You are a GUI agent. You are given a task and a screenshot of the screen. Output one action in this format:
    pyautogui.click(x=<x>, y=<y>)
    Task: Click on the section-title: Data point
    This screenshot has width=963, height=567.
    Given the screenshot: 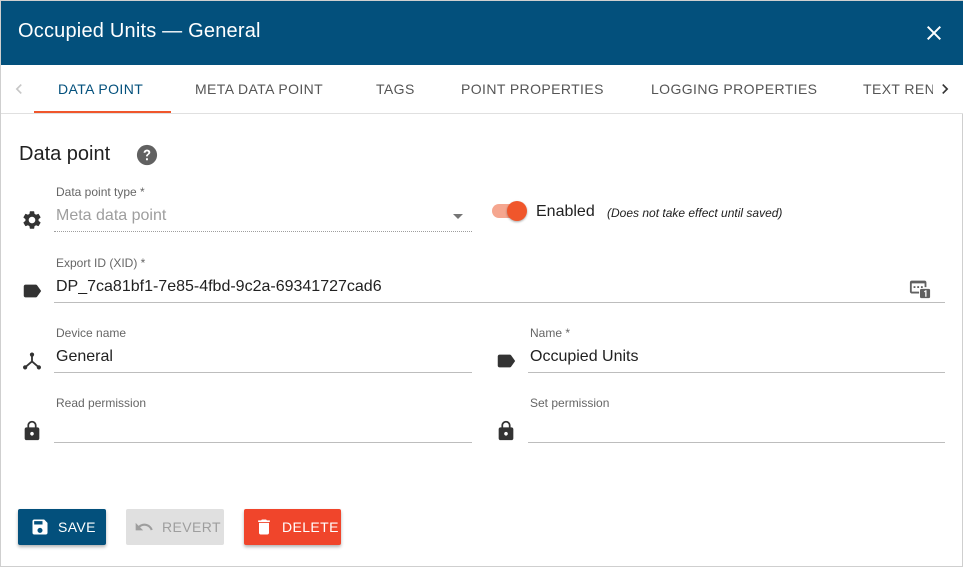 What is the action you would take?
    pyautogui.click(x=65, y=154)
    